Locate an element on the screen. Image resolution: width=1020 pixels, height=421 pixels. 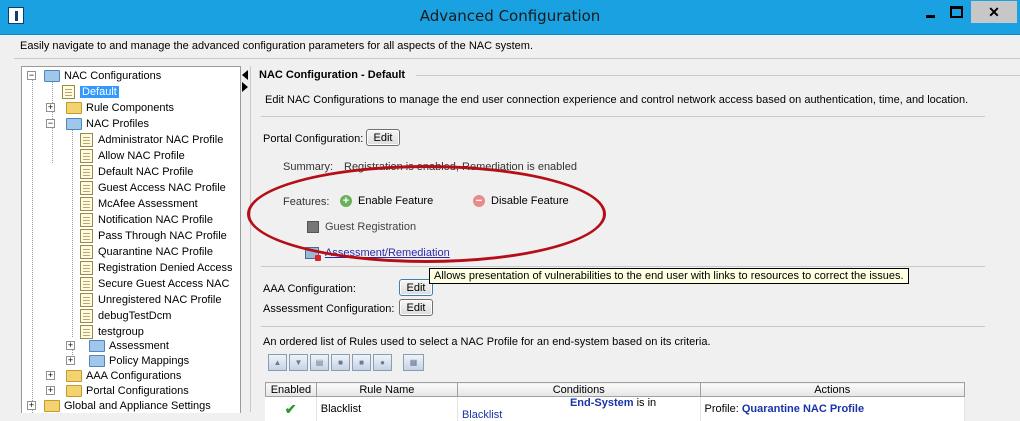
tree-item-label: Secure Guest Access NAC is located at coordinates (163, 284).